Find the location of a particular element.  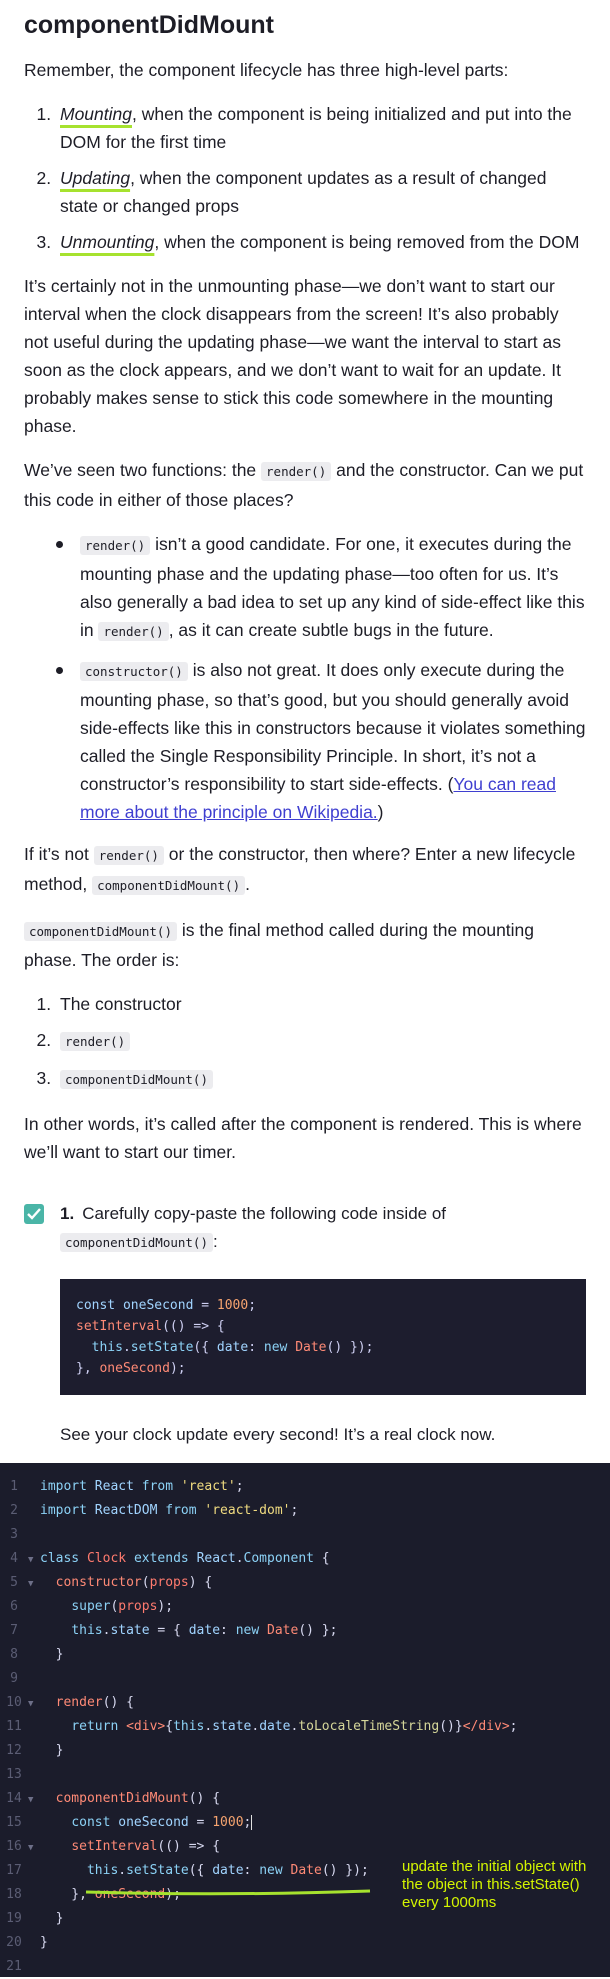

editor-line: 7 this.state = { date: new Date() }; is located at coordinates (174, 1630).